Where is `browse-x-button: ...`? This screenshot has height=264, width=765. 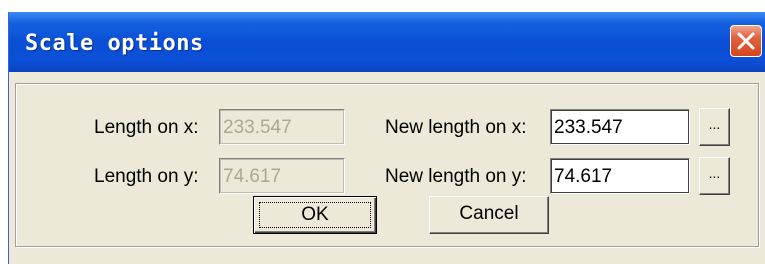
browse-x-button: ... is located at coordinates (714, 127).